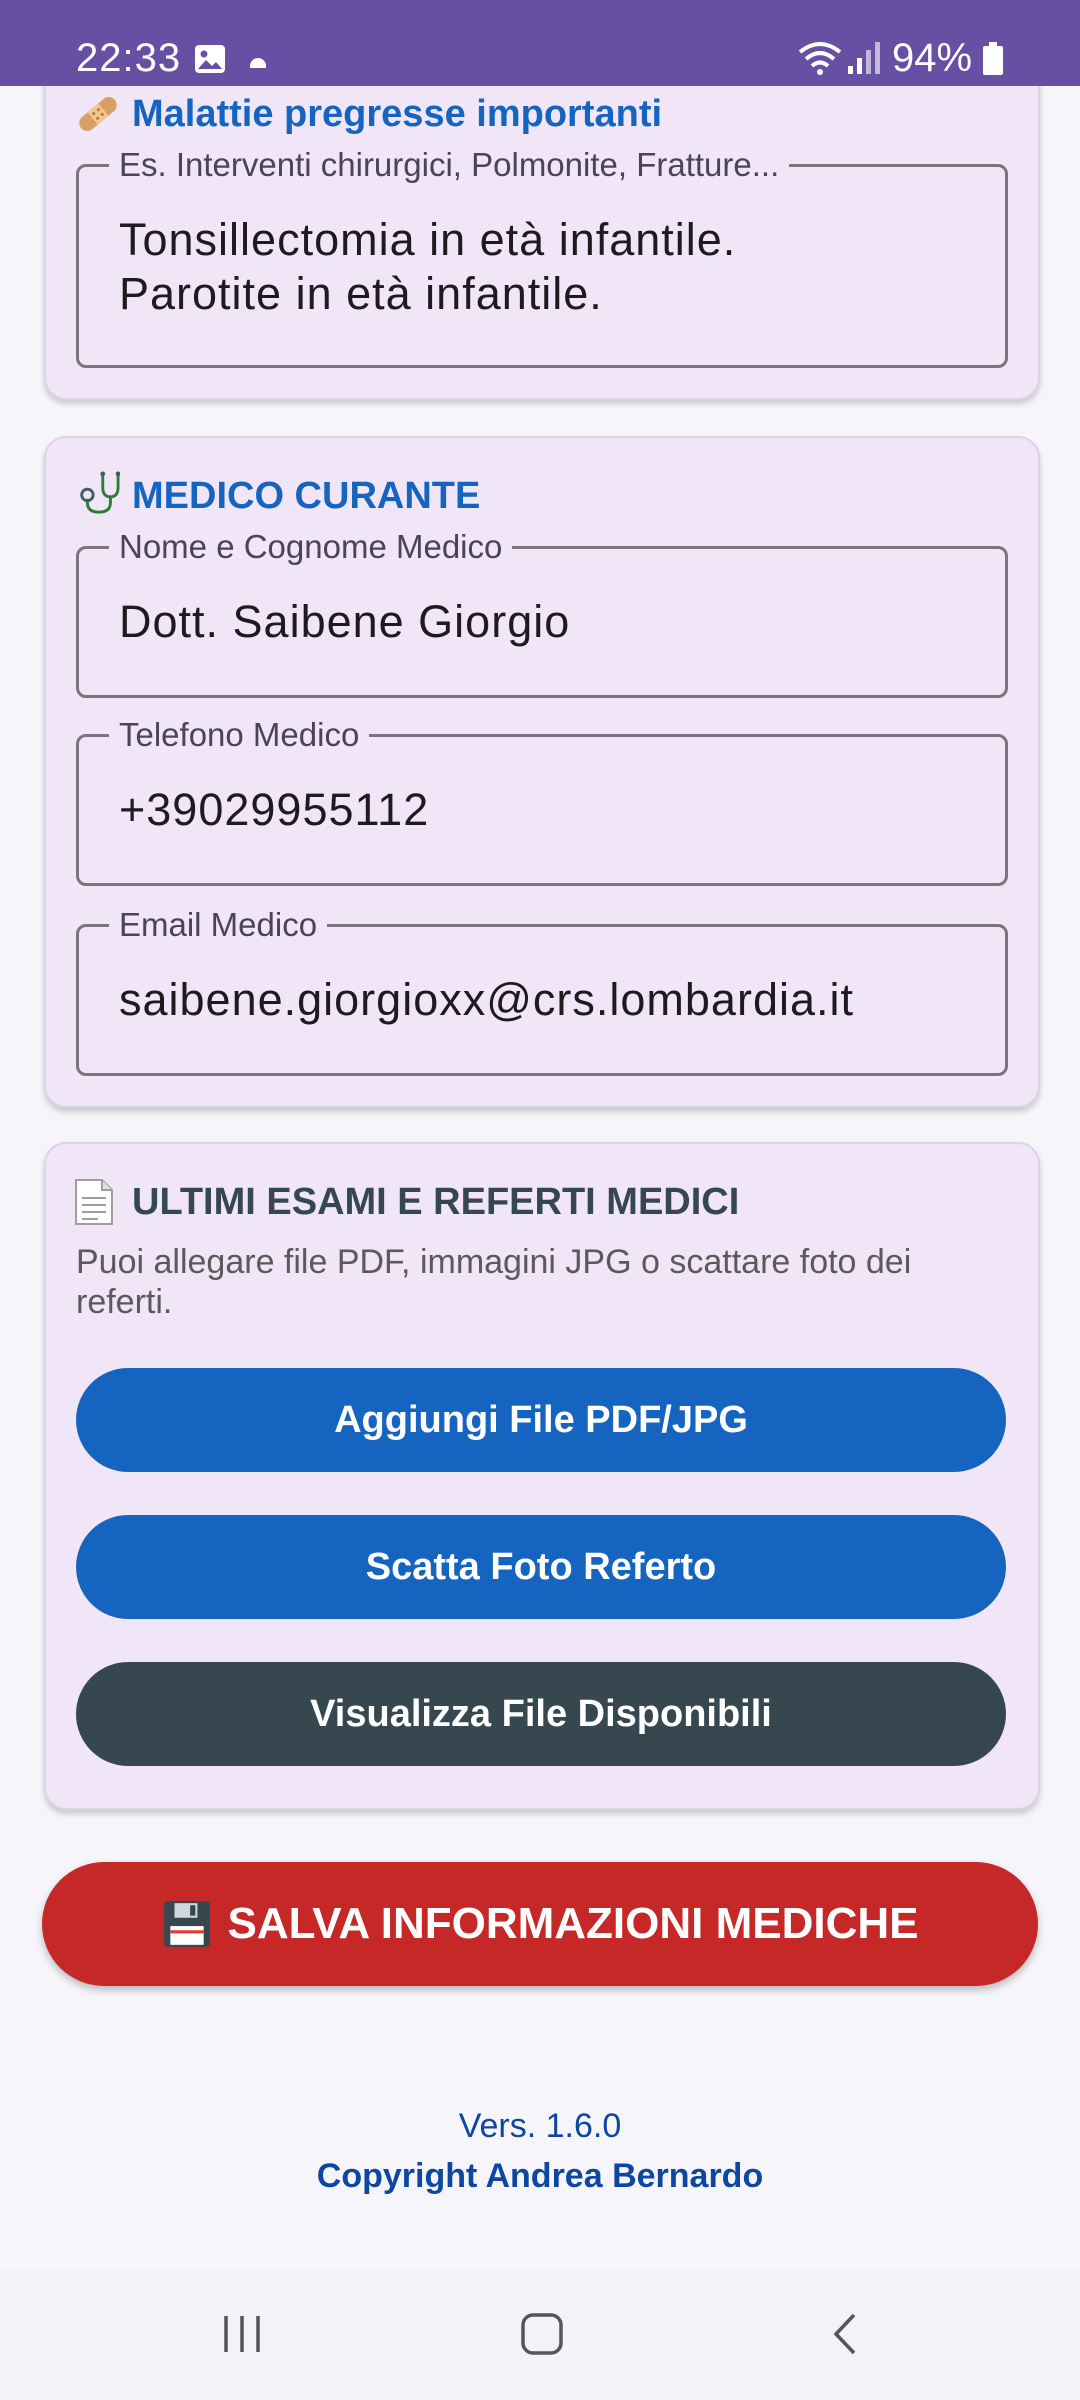 The image size is (1080, 2400). I want to click on battery-percentage: 94%, so click(932, 58).